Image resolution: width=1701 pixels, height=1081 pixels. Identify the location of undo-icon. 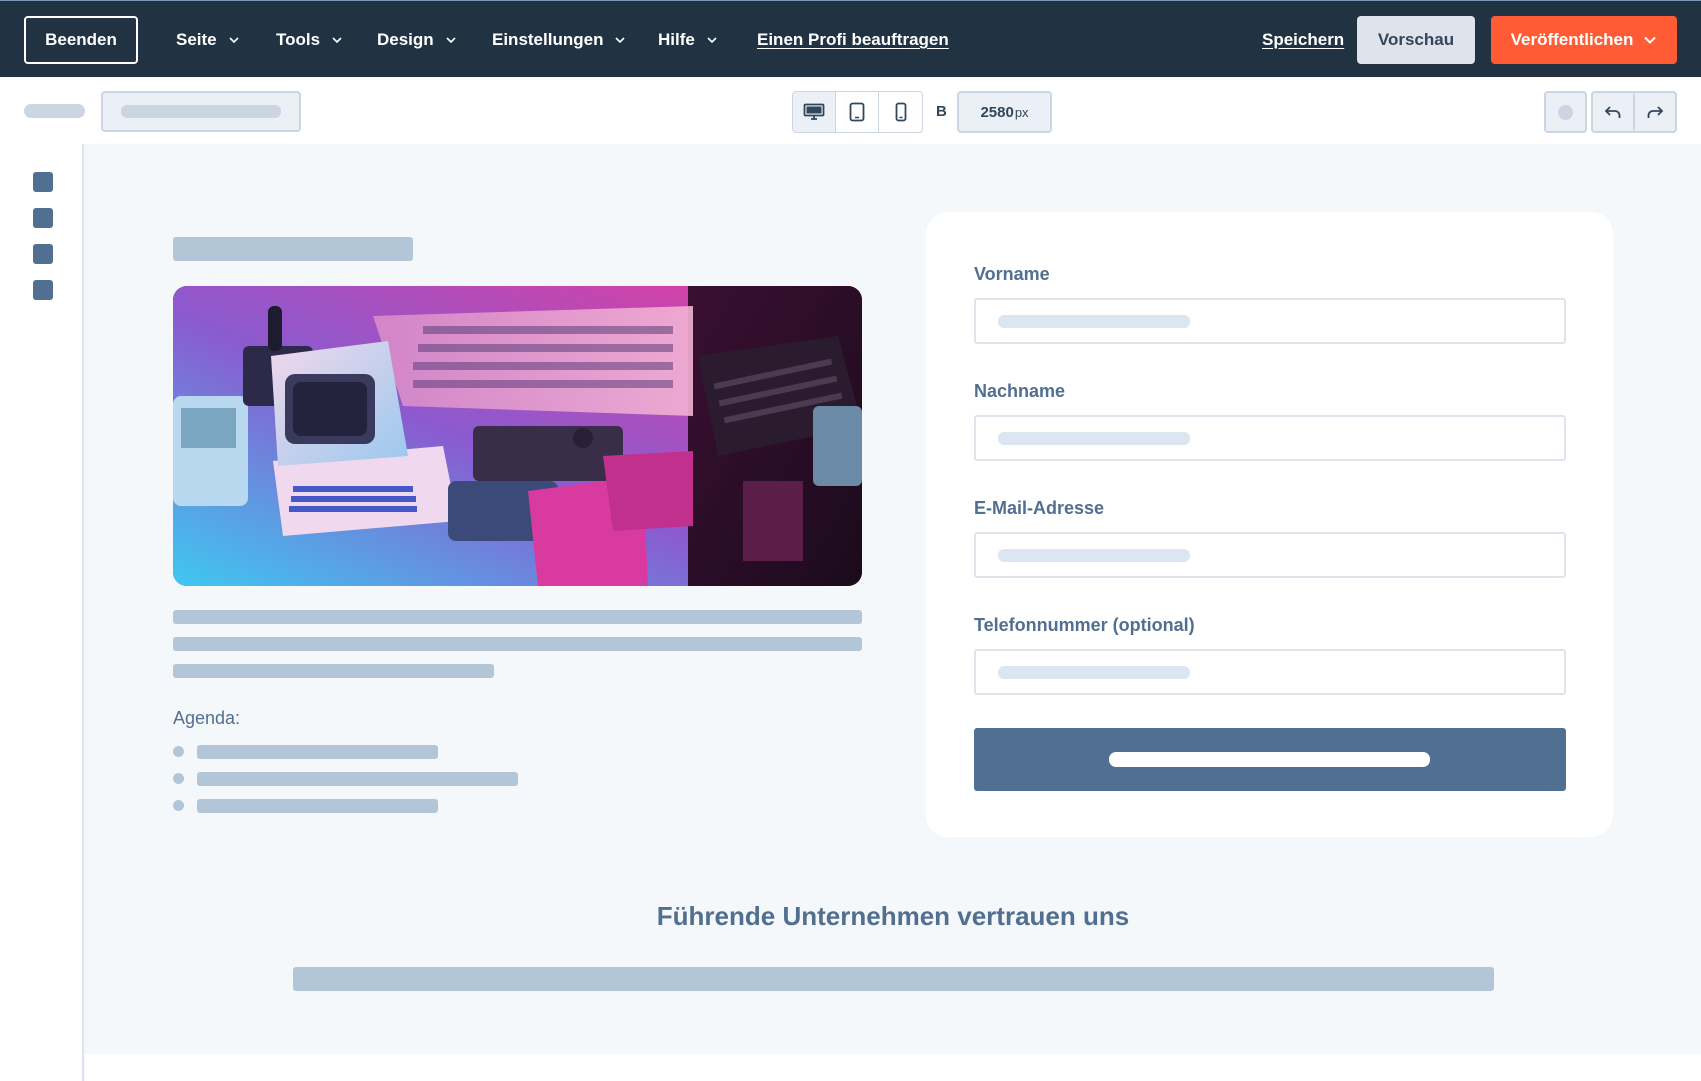
(1612, 112).